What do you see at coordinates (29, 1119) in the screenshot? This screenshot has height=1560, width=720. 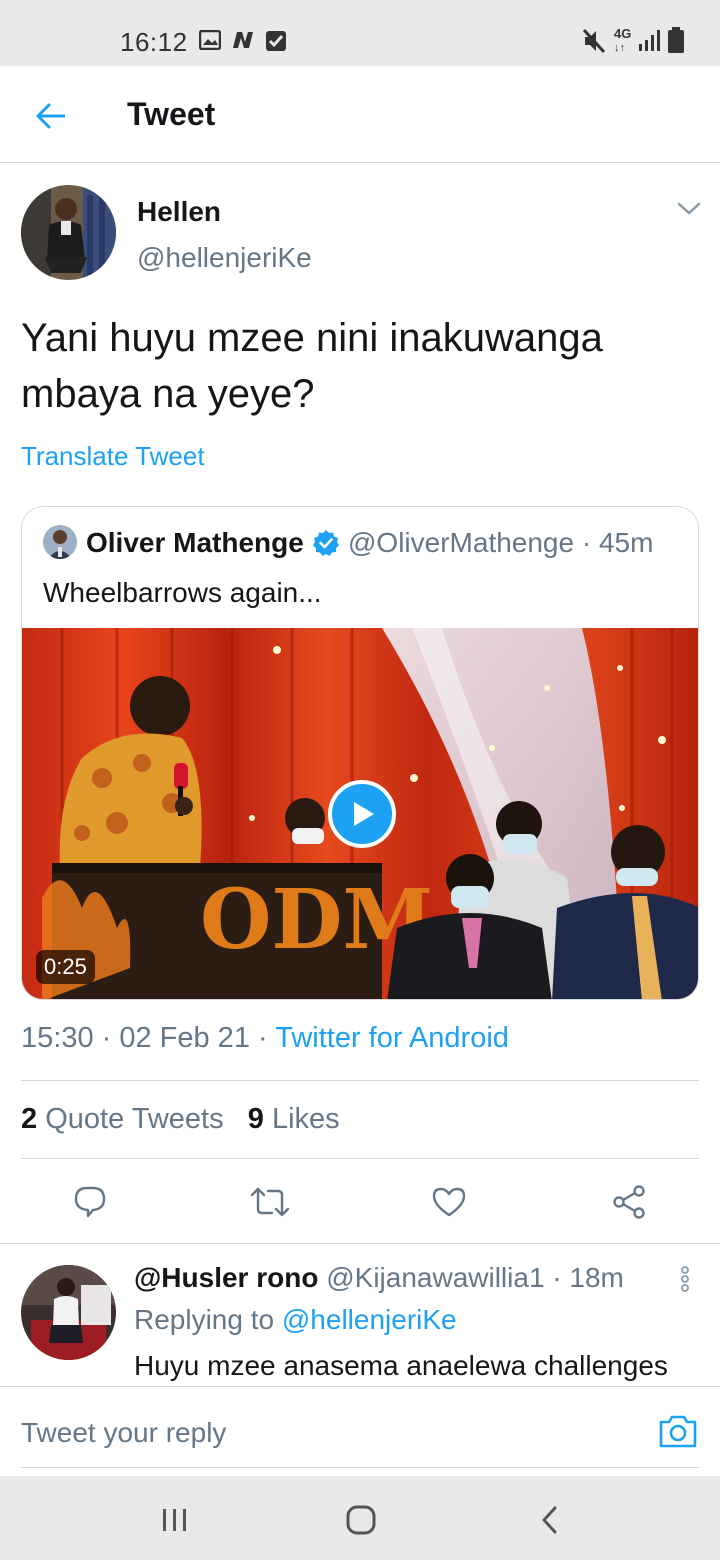 I see `quote-count: 2` at bounding box center [29, 1119].